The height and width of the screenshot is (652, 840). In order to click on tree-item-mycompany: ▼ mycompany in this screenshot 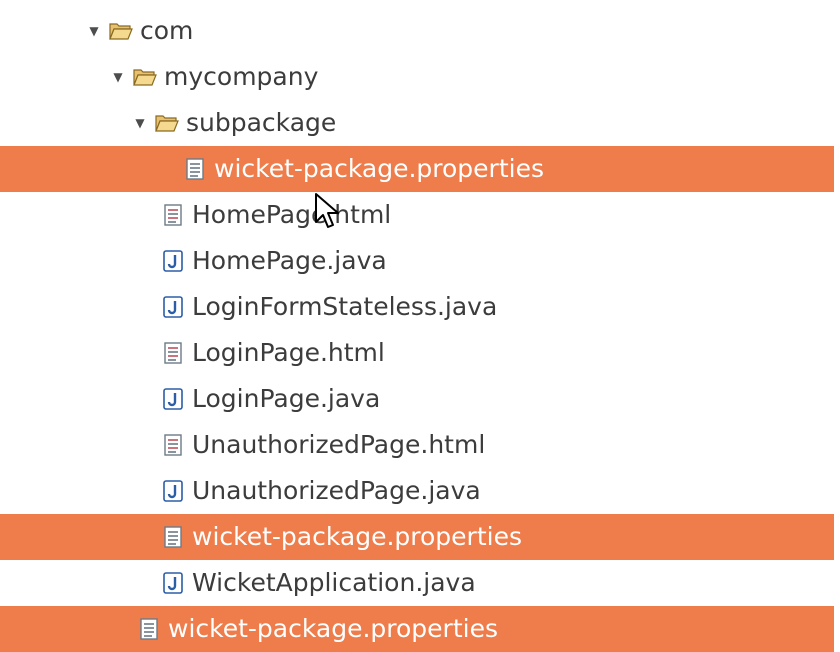, I will do `click(417, 77)`.